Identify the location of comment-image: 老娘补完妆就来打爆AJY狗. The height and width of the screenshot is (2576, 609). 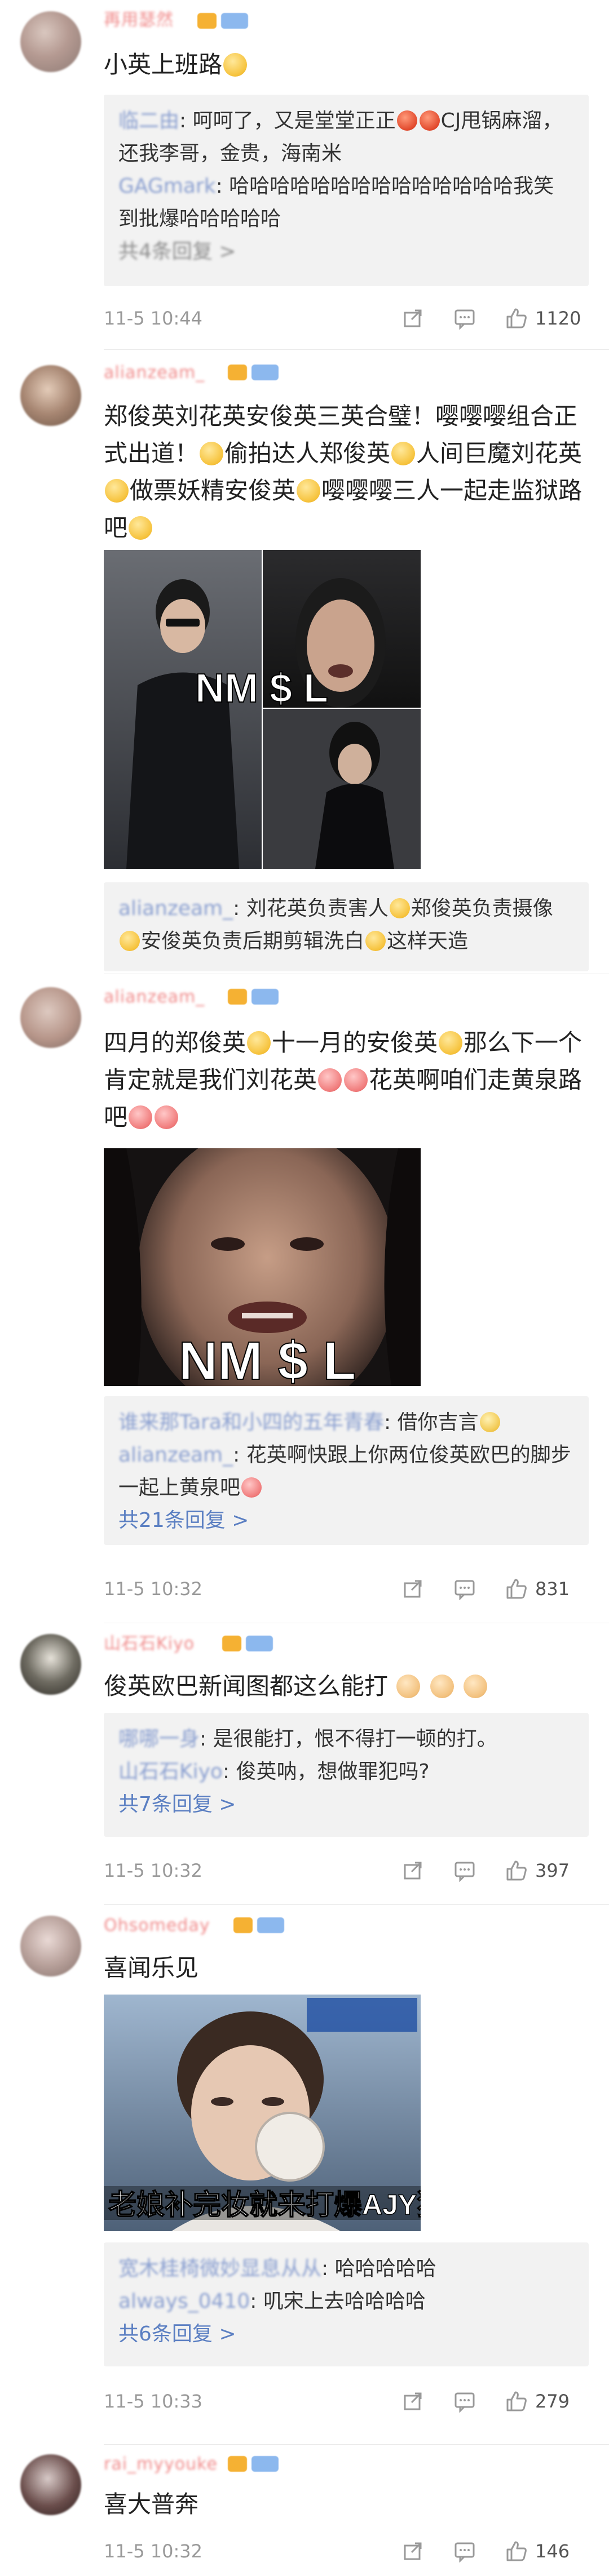
(262, 2113).